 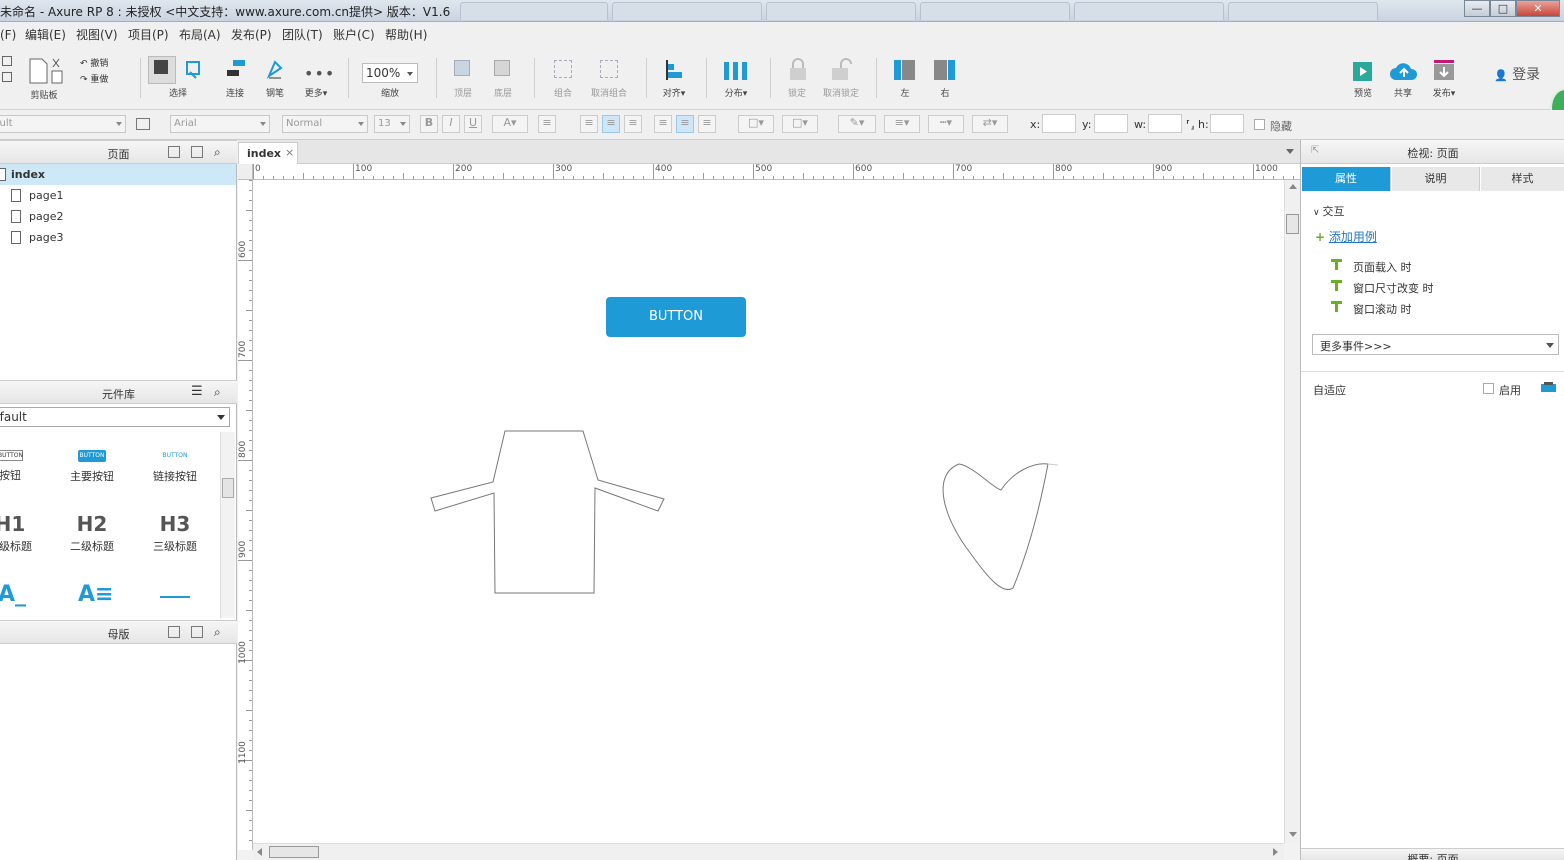 I want to click on widget-primary-button: BUTTON 主要按钮, so click(x=92, y=465).